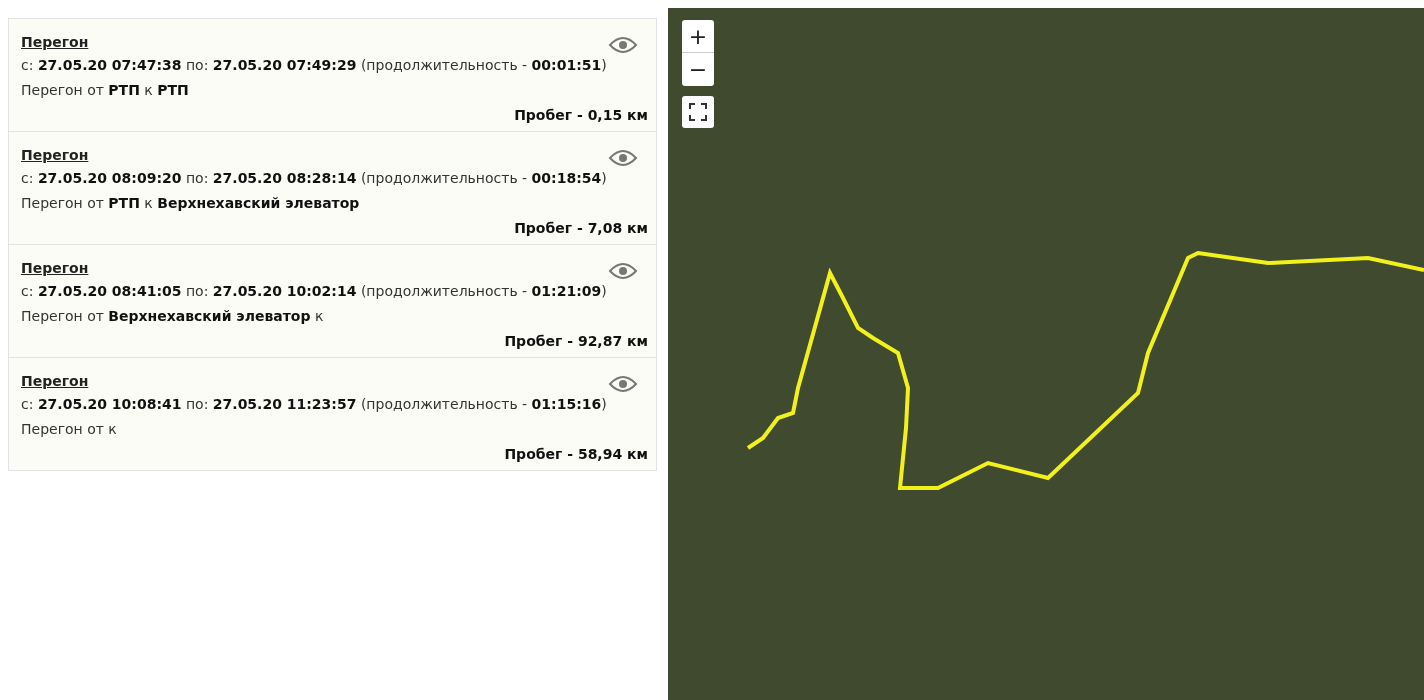  Describe the element at coordinates (173, 316) in the screenshot. I see `route-text: Перегон от Верхнехавский элеватор к` at that location.